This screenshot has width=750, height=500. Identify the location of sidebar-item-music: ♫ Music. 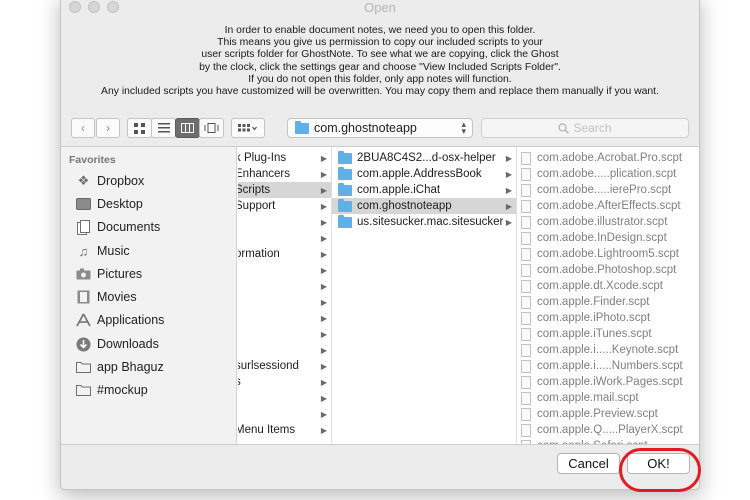
(102, 251).